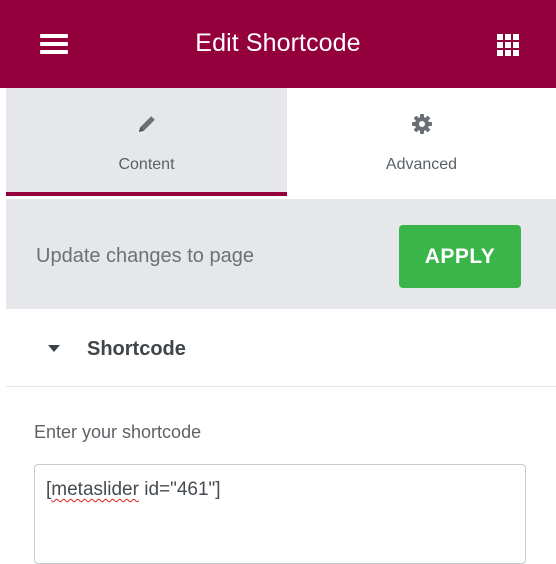 This screenshot has width=556, height=564. I want to click on grid-icon, so click(508, 45).